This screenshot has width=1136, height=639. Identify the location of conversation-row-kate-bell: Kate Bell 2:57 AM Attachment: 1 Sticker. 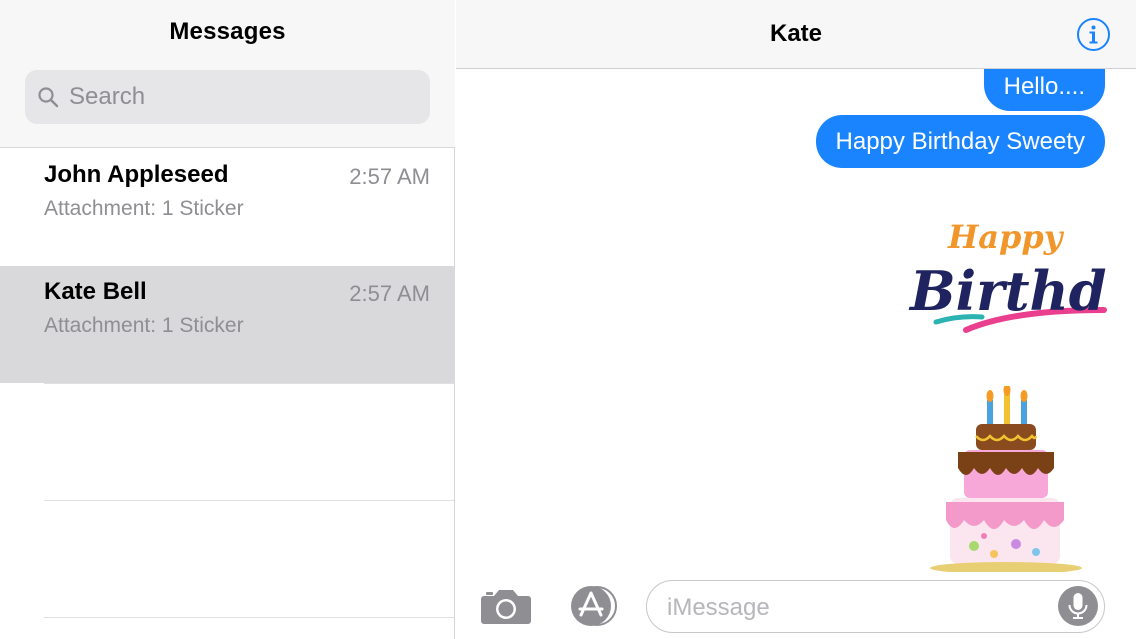
(227, 324).